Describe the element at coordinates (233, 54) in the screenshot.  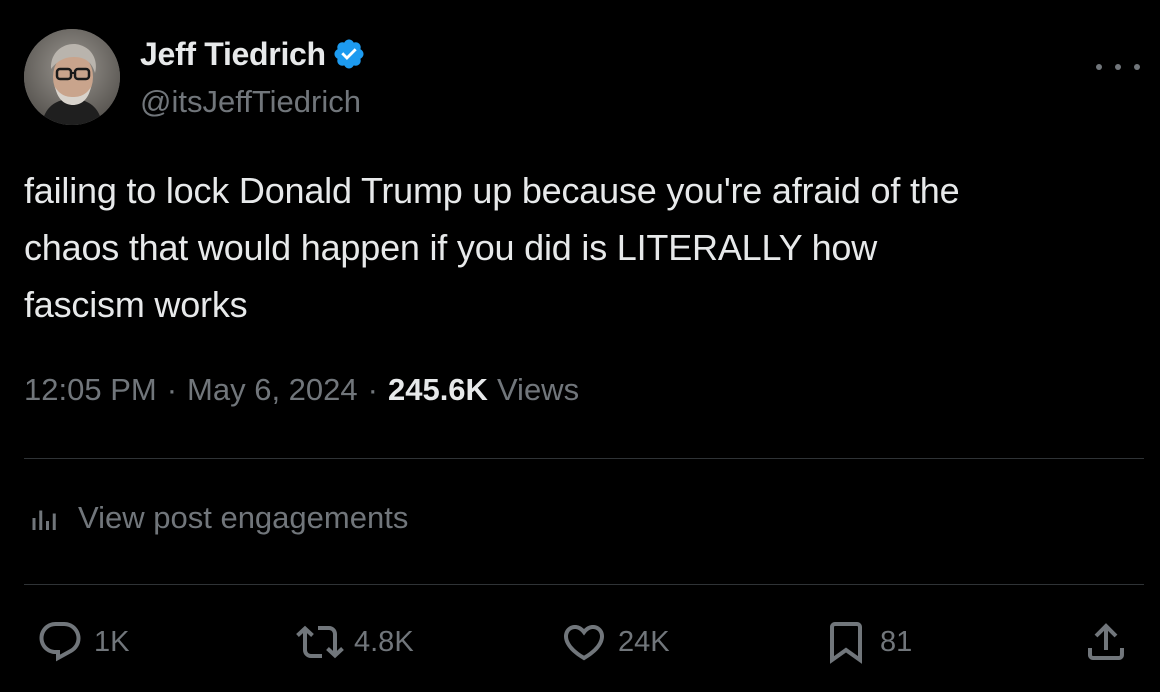
I see `display-name: Jeff Tiedrich` at that location.